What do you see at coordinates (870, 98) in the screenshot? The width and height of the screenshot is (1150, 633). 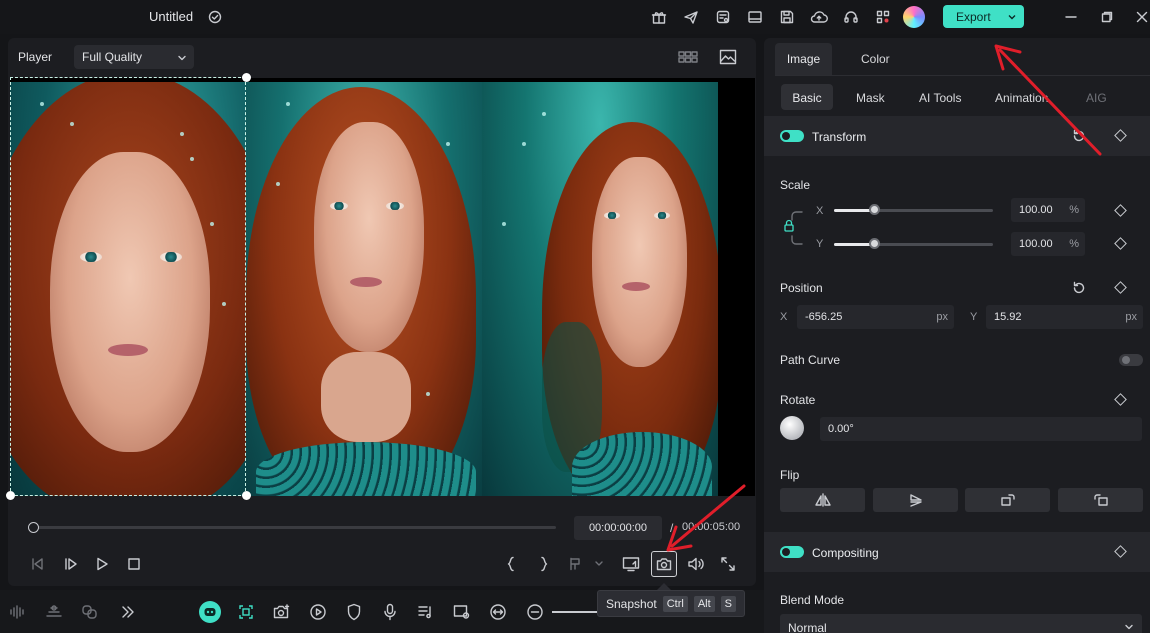 I see `subtab-mask: Mask` at bounding box center [870, 98].